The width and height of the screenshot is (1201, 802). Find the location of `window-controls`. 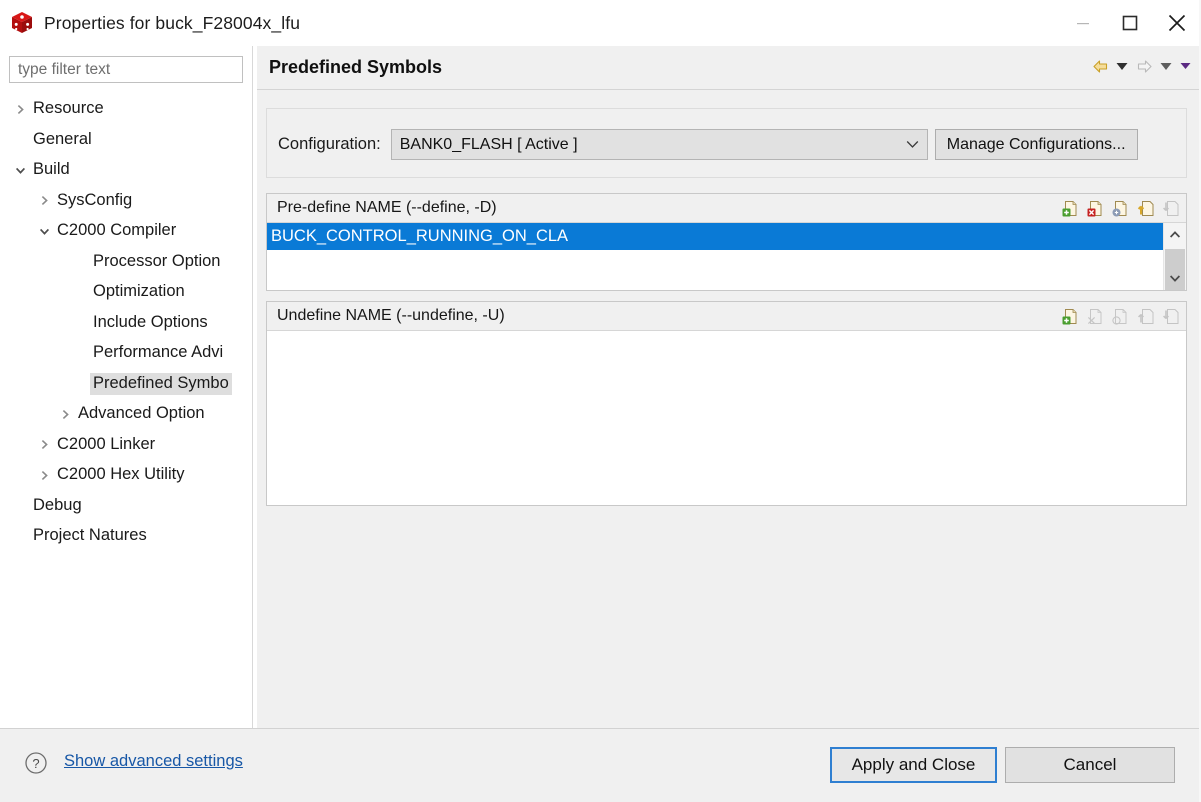

window-controls is located at coordinates (1130, 23).